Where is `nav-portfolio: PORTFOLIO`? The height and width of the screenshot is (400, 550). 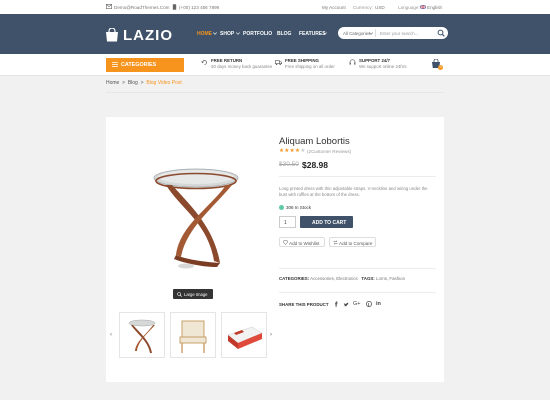
nav-portfolio: PORTFOLIO is located at coordinates (257, 34).